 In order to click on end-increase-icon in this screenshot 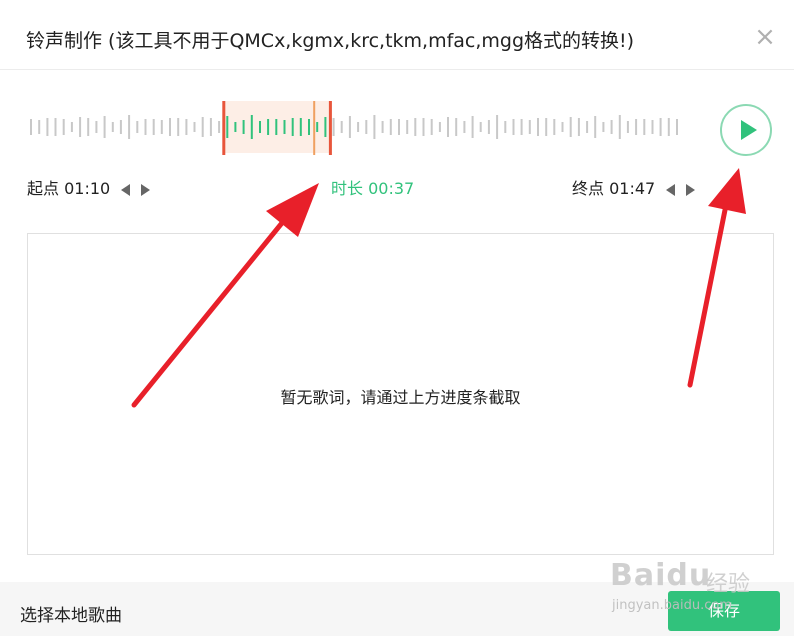, I will do `click(691, 189)`.